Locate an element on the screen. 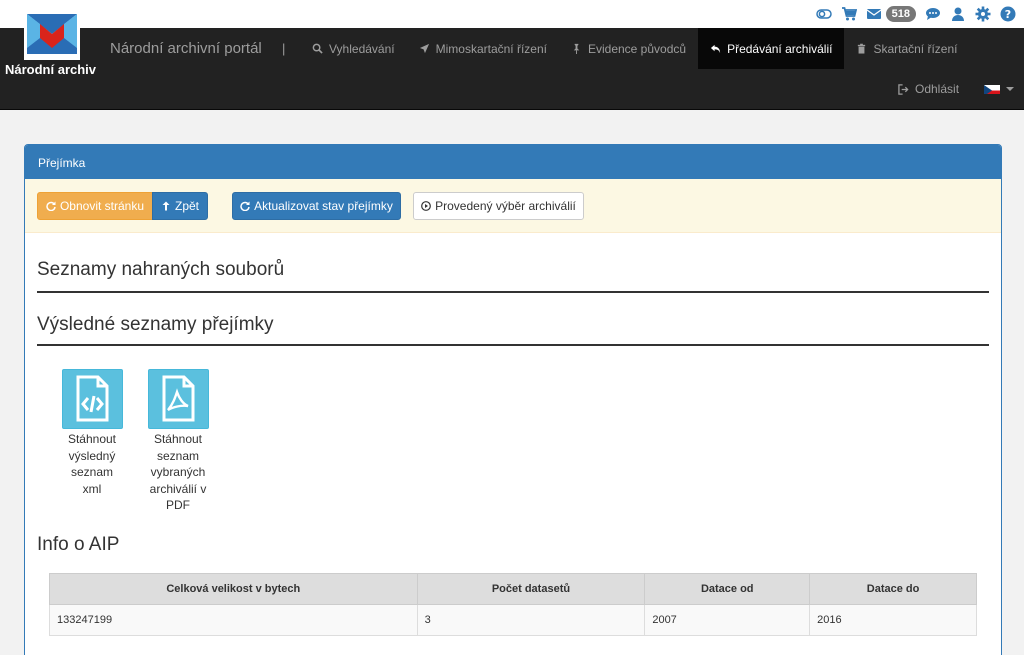 The width and height of the screenshot is (1024, 655). logout-label: Odhlásit is located at coordinates (937, 89).